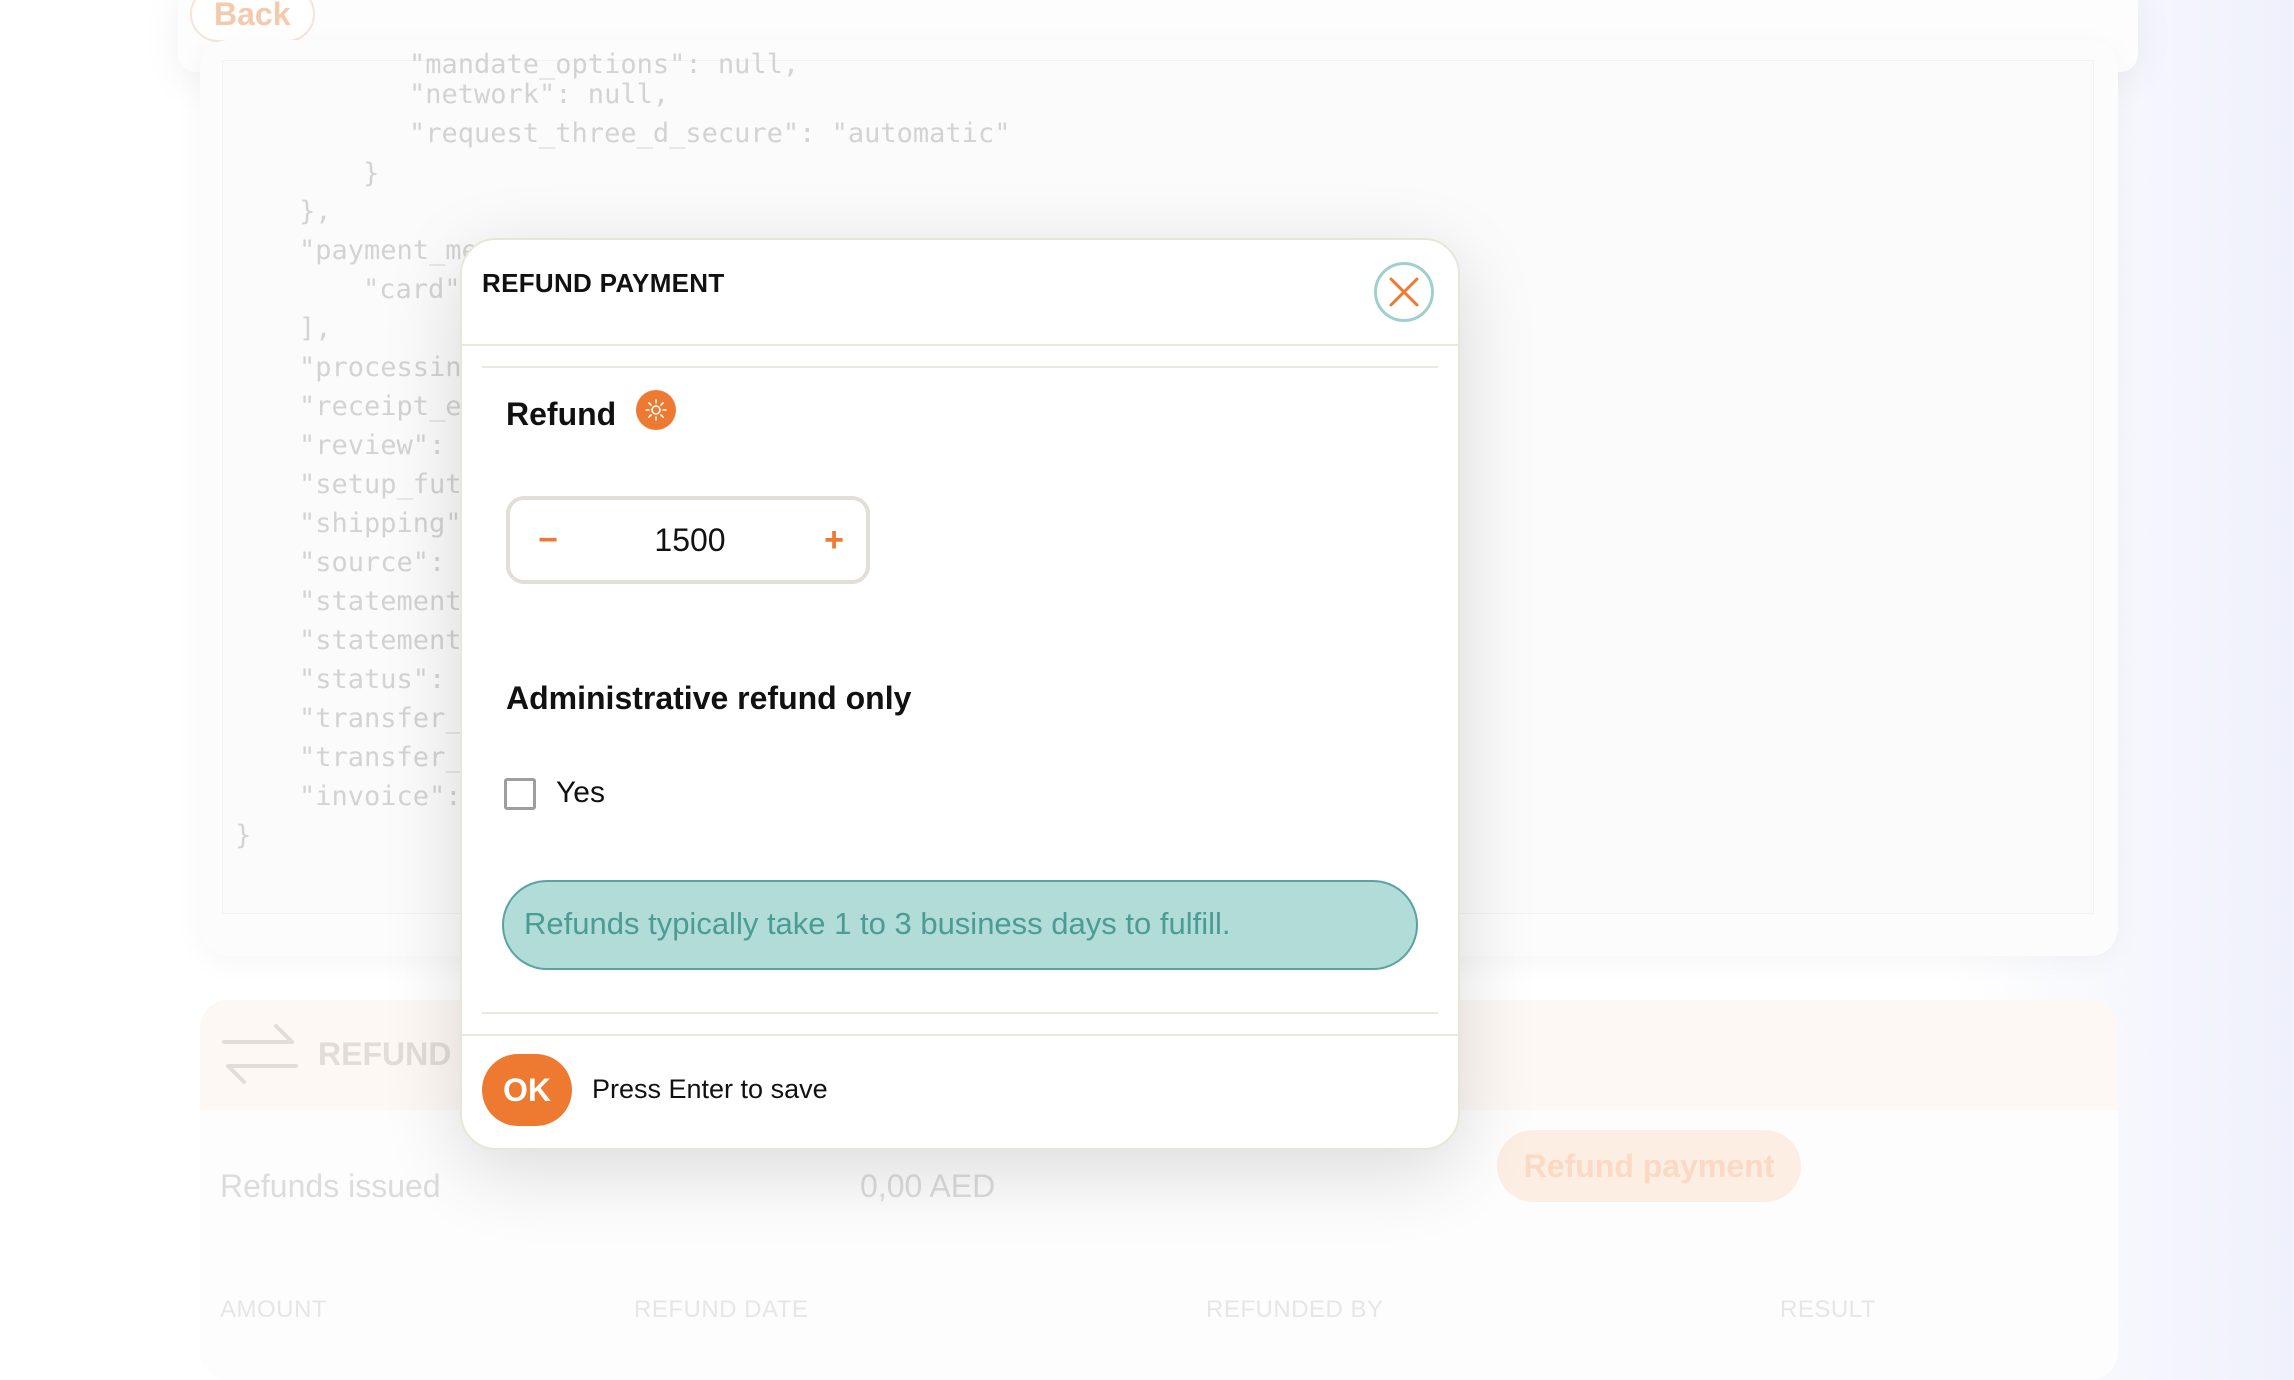  I want to click on back-button: Back, so click(252, 21).